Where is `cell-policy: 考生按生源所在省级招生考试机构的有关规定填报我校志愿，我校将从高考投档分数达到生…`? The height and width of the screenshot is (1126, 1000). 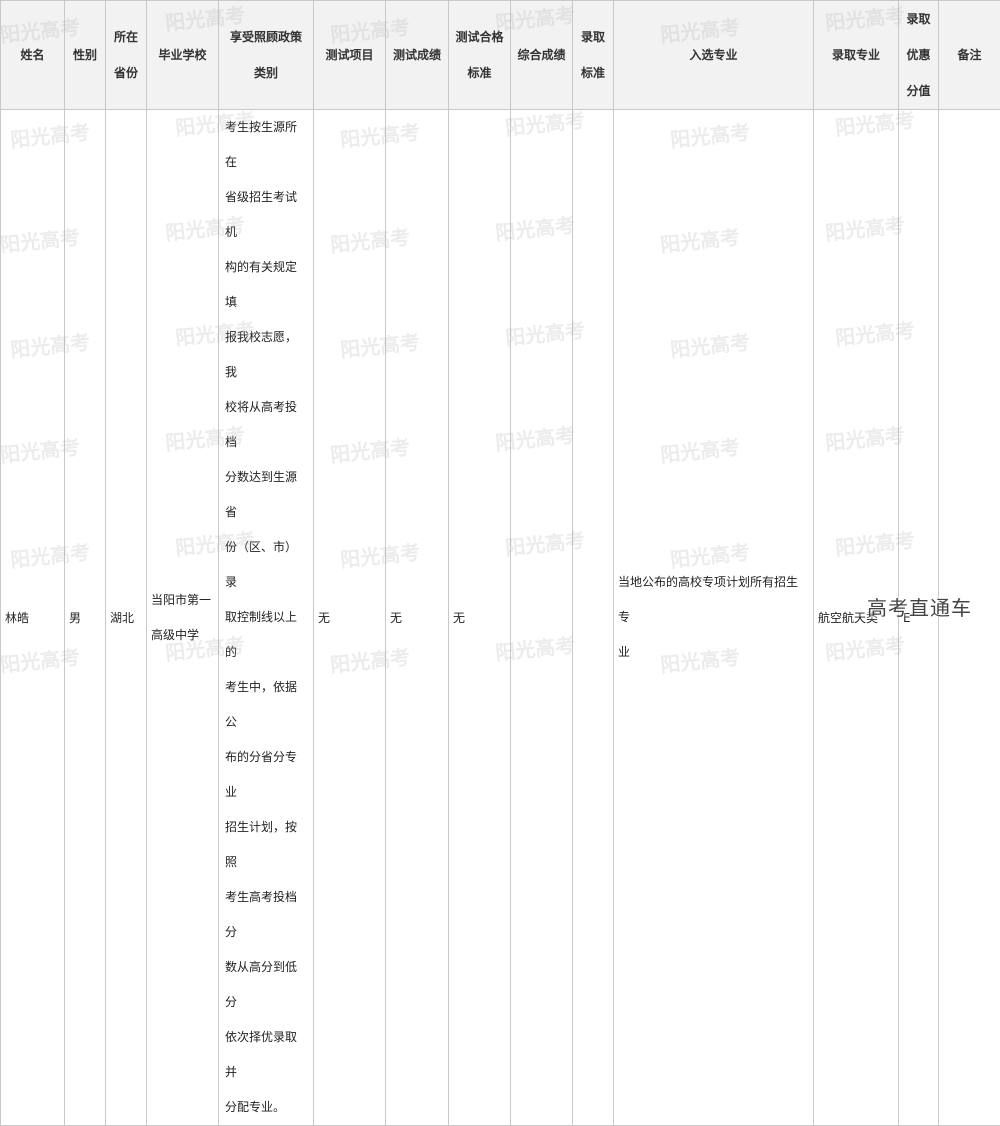 cell-policy: 考生按生源所在省级招生考试机构的有关规定填报我校志愿，我校将从高考投档分数达到生… is located at coordinates (266, 618).